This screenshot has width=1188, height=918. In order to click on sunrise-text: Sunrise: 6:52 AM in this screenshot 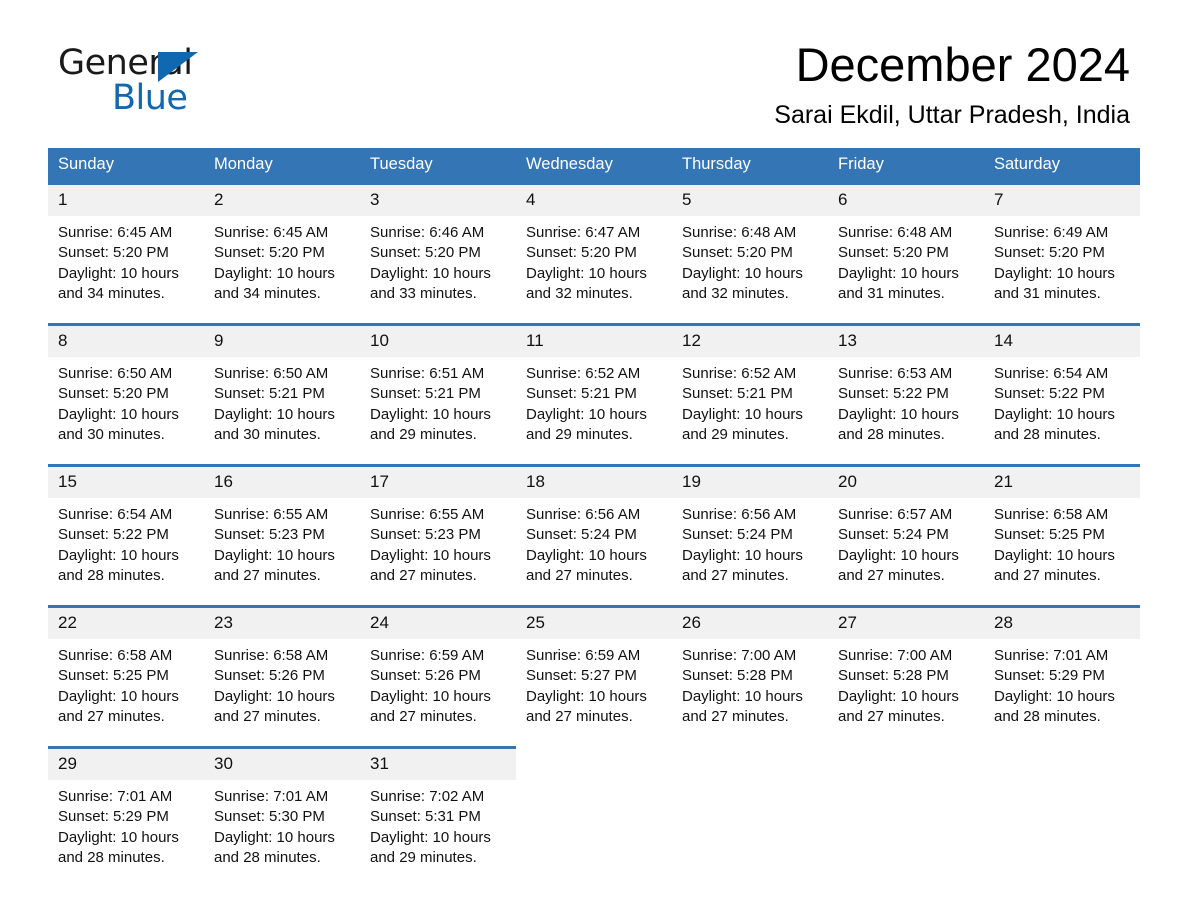, I will do `click(583, 373)`.